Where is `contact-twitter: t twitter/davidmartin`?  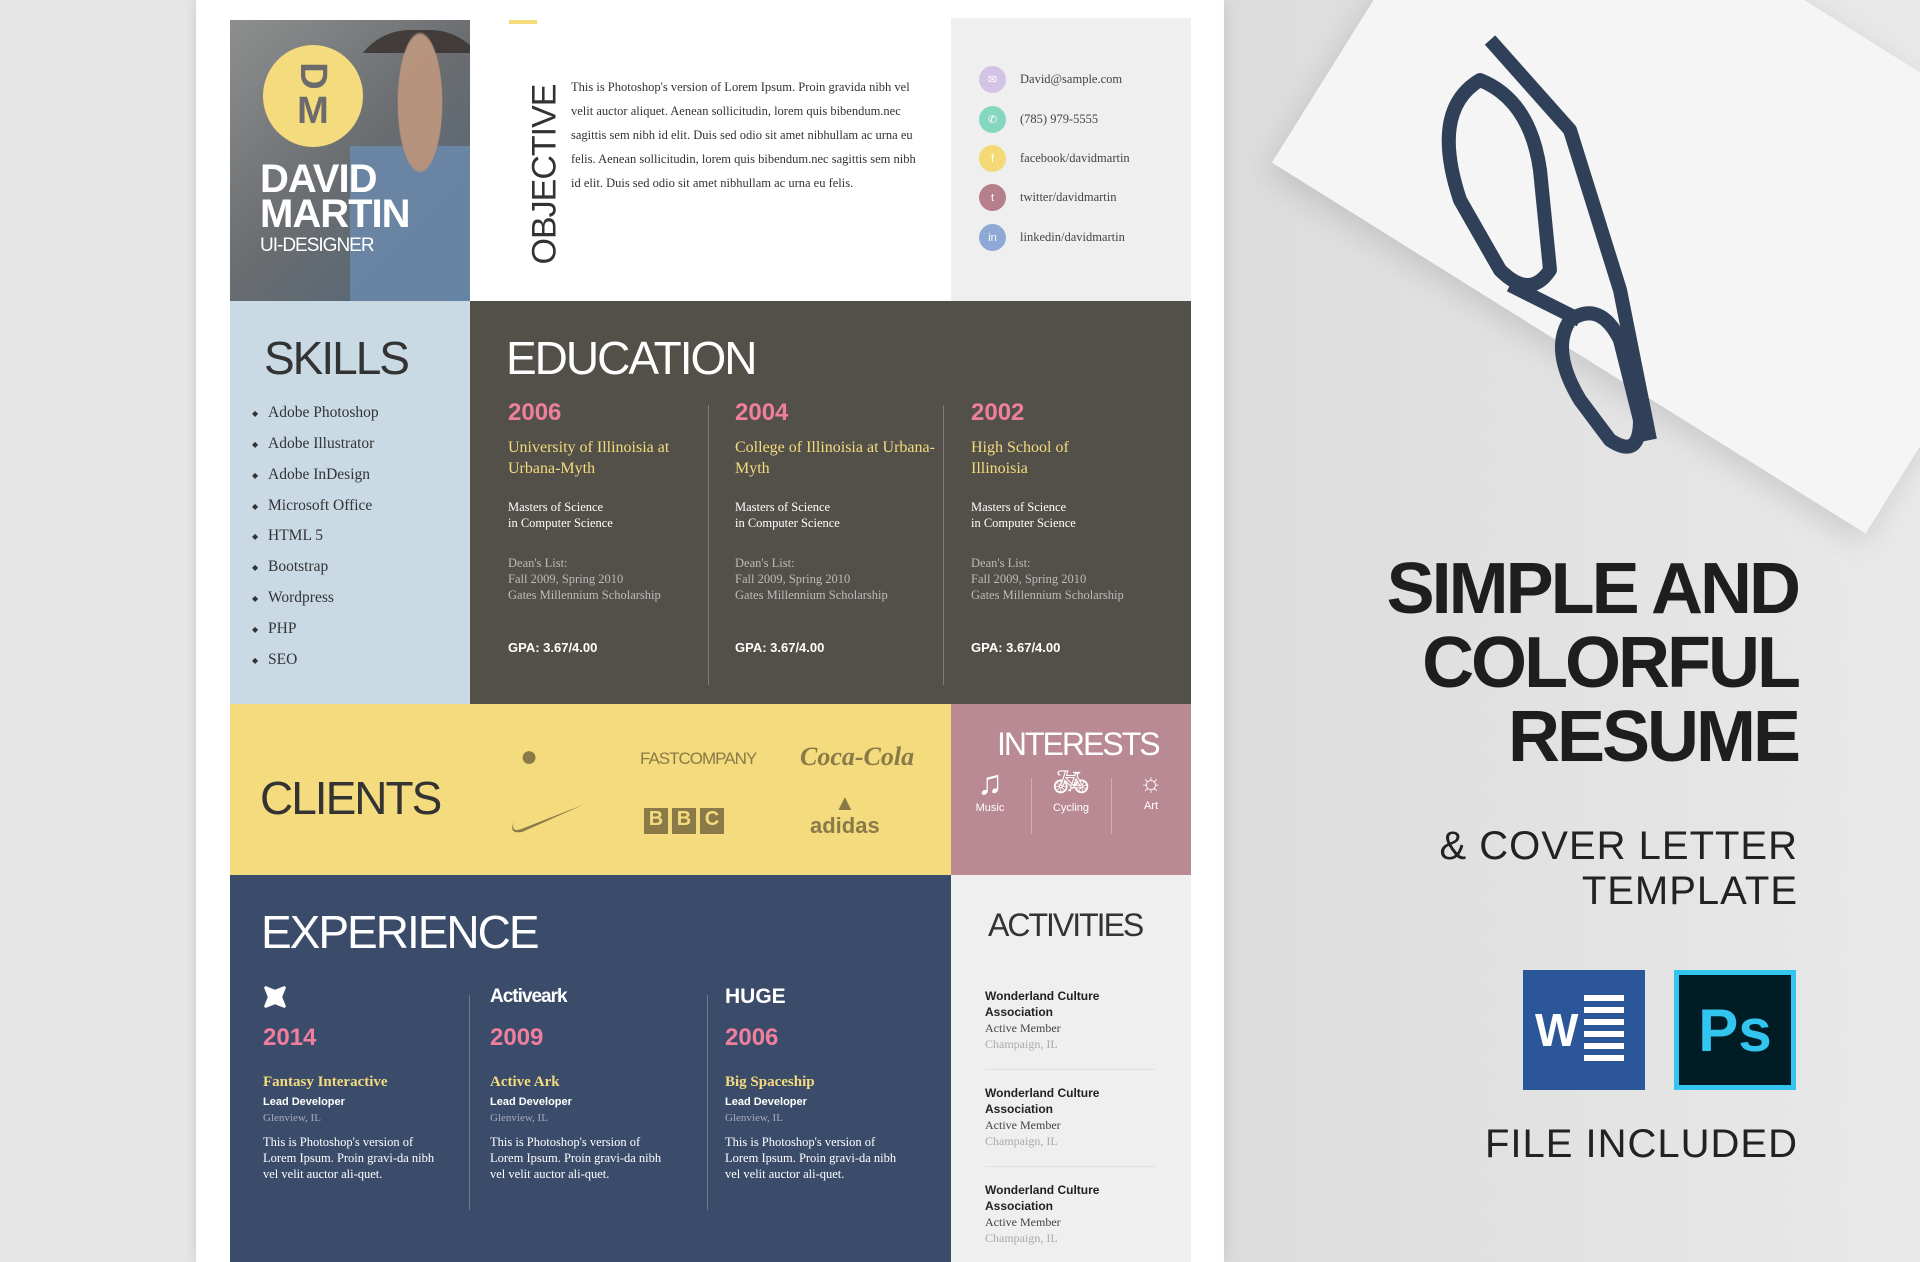 contact-twitter: t twitter/davidmartin is located at coordinates (1048, 197).